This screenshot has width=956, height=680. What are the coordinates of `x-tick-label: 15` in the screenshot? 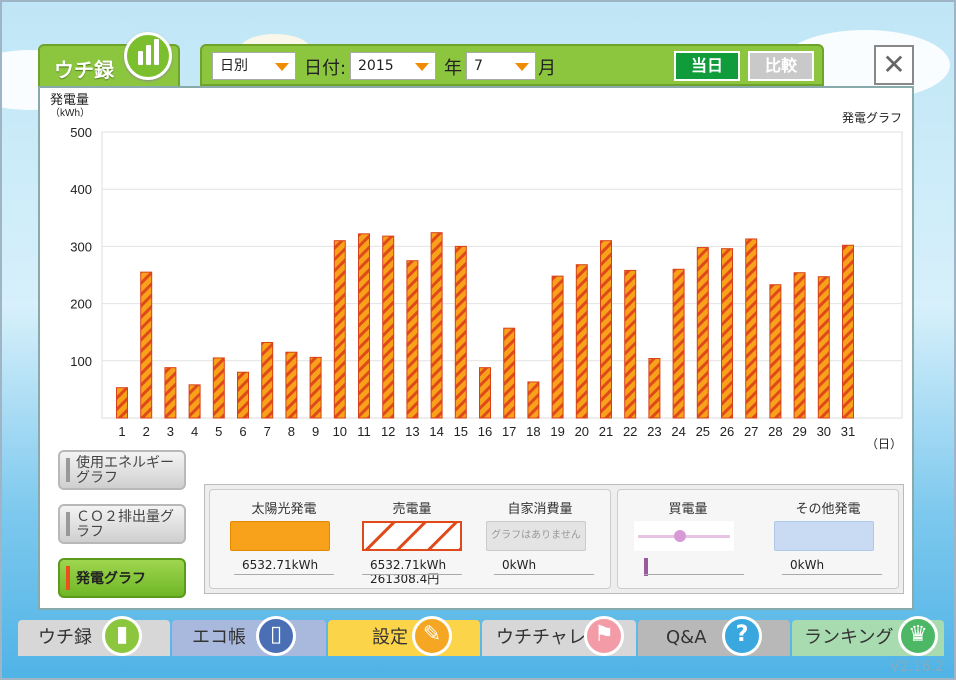 It's located at (461, 431).